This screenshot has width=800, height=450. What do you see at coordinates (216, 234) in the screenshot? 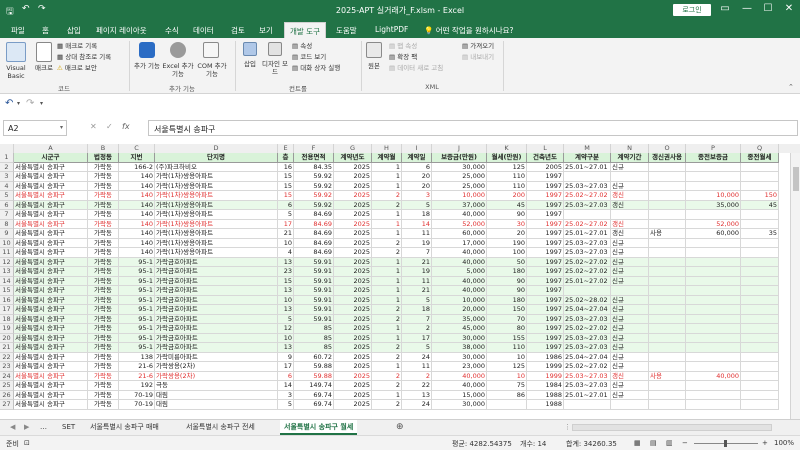
I see `cell: 가락(1차)쌍용아파트` at bounding box center [216, 234].